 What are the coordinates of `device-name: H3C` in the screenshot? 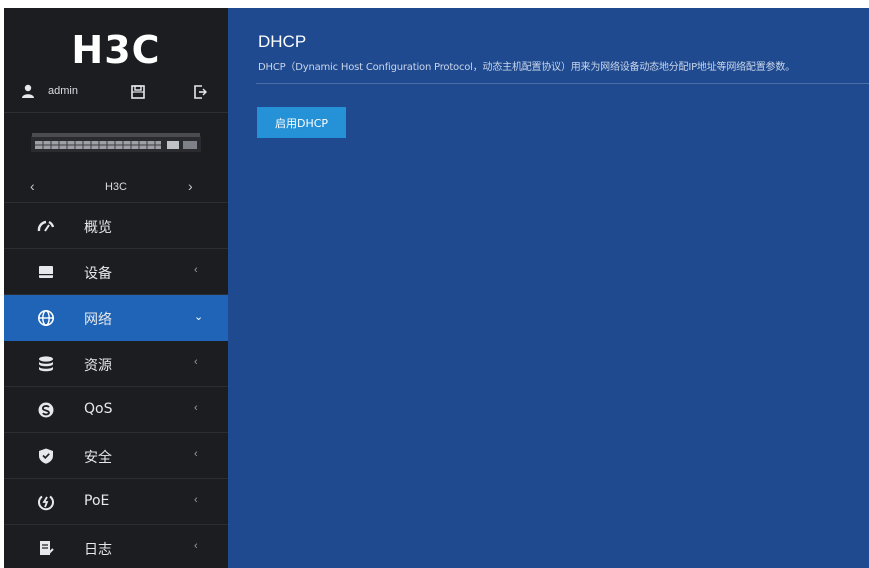 It's located at (115, 187).